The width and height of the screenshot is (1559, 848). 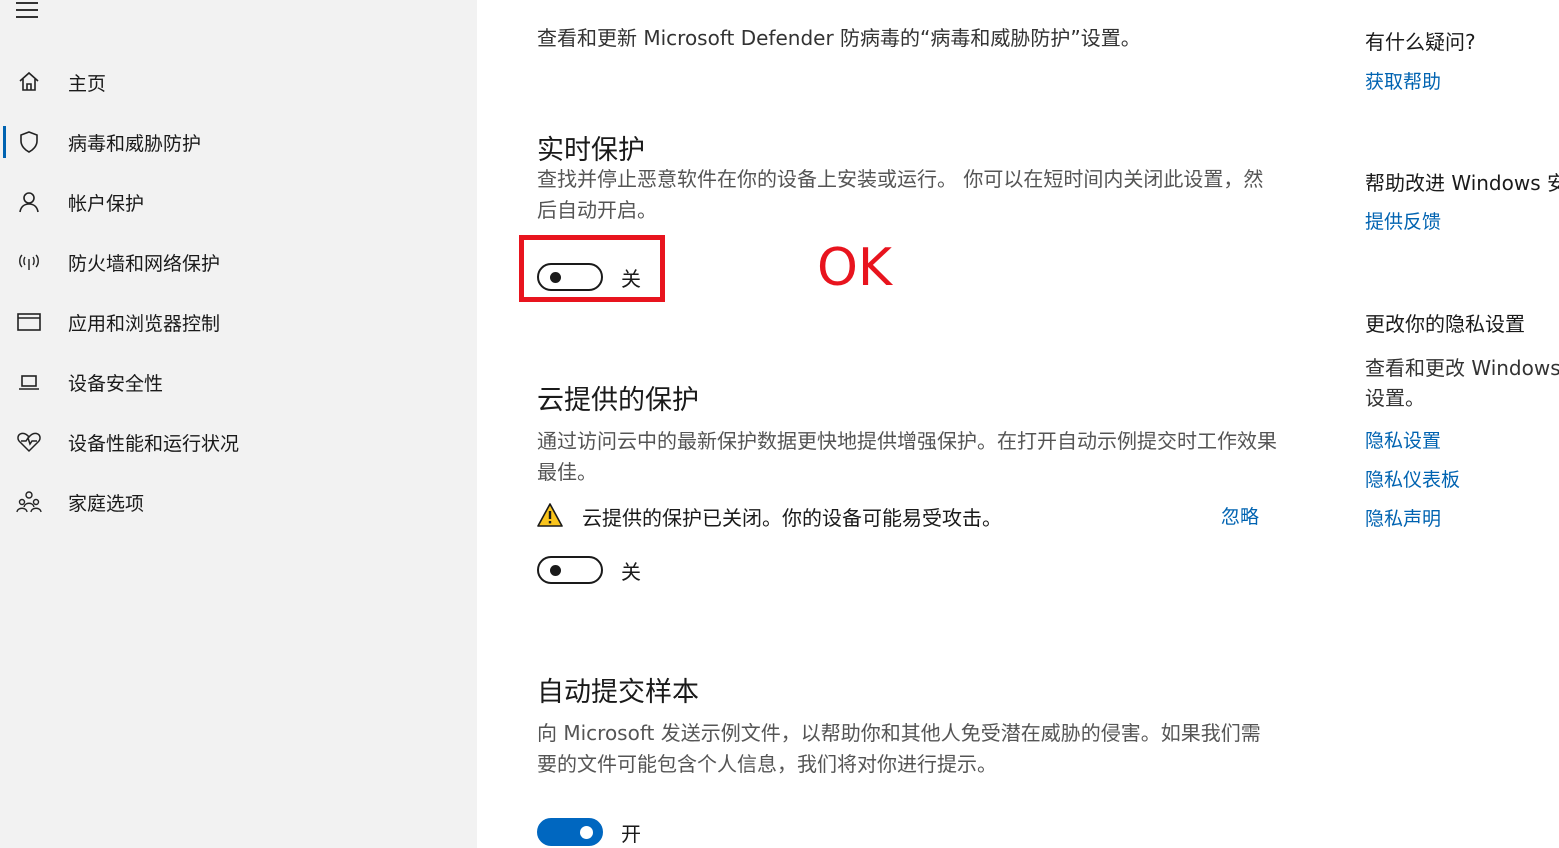 I want to click on cloud-protection-warning: 云提供的保护已关闭。你的设备可能易受攻击。 忽略, so click(x=898, y=516).